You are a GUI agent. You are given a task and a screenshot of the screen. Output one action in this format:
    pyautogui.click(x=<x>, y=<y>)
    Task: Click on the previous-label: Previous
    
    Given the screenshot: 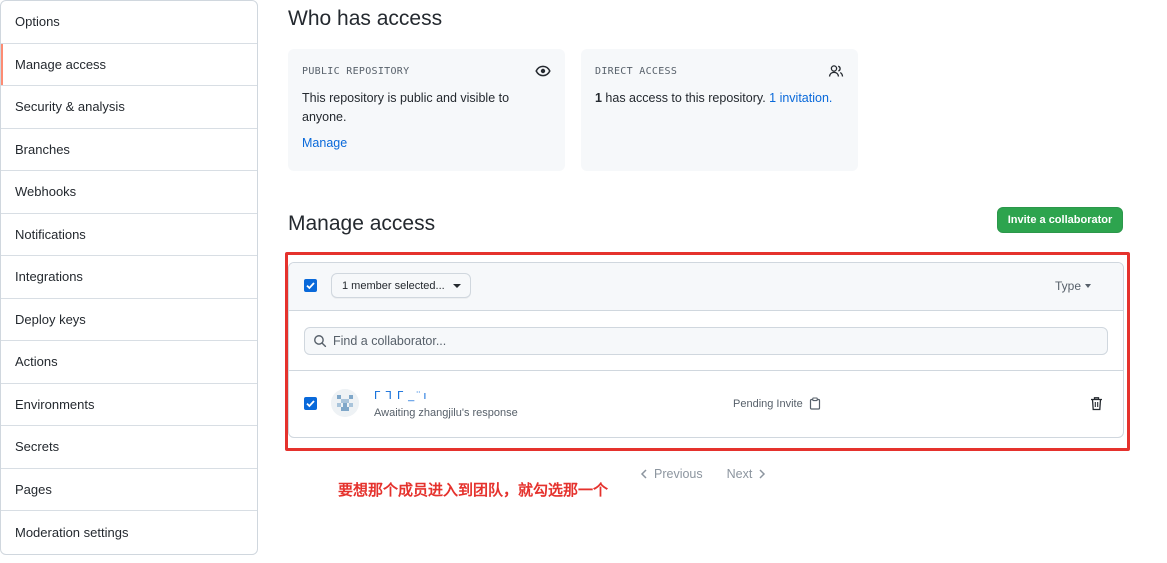 What is the action you would take?
    pyautogui.click(x=678, y=474)
    